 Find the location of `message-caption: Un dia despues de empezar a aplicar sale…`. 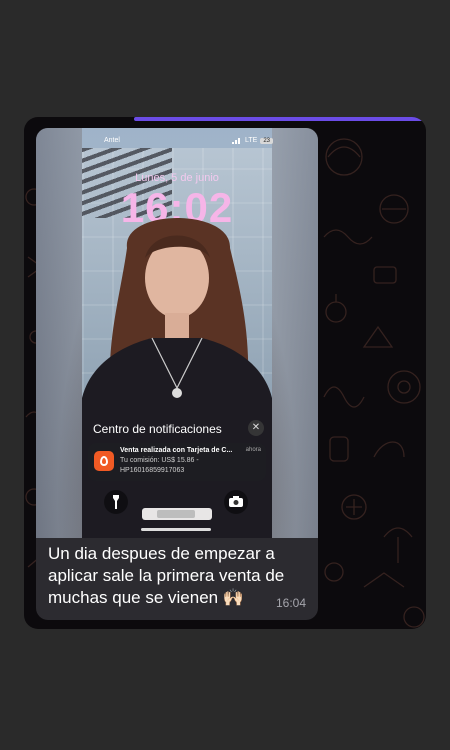

message-caption: Un dia despues de empezar a aplicar sale… is located at coordinates (166, 575).